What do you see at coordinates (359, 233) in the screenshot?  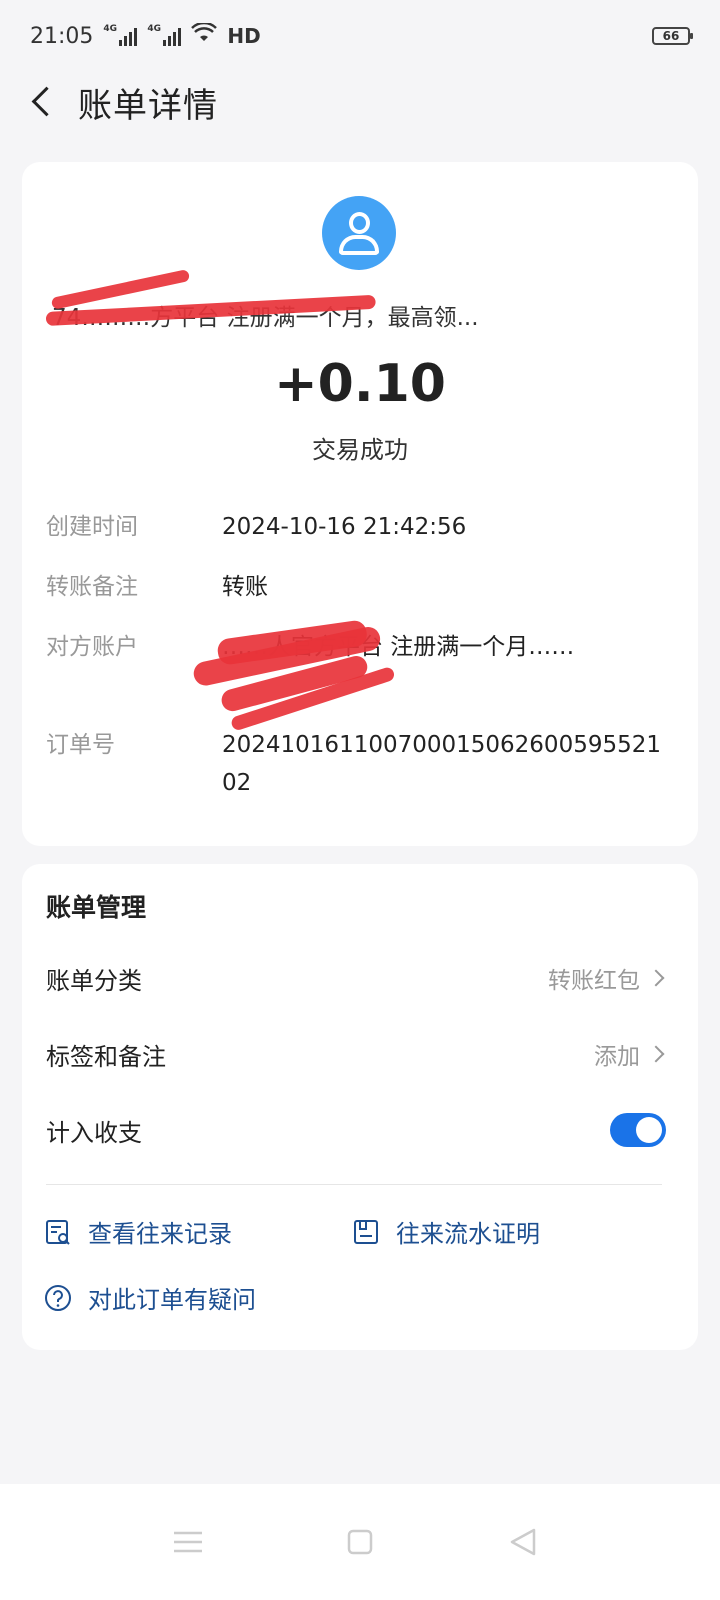 I see `user-avatar-icon` at bounding box center [359, 233].